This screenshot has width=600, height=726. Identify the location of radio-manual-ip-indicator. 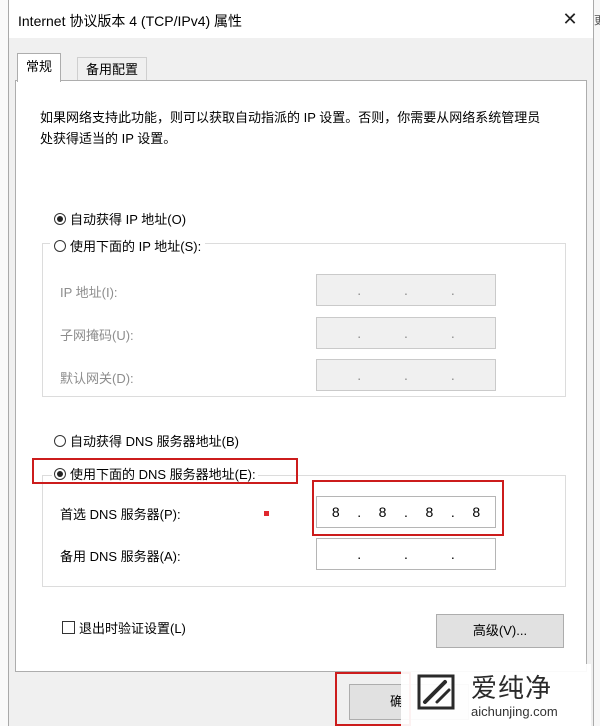
(60, 245).